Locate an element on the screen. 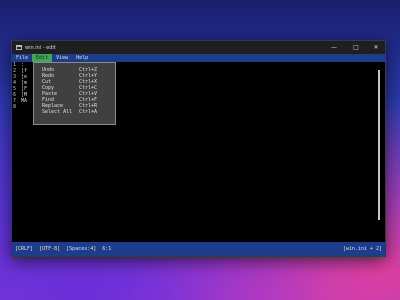 This screenshot has height=300, width=400. minimize-button: — is located at coordinates (334, 47).